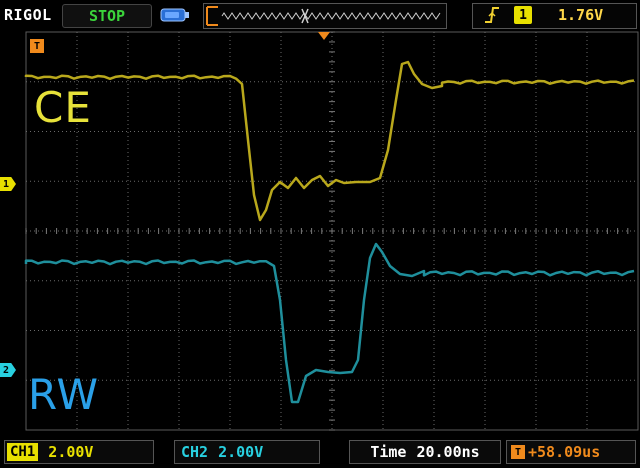 The image size is (640, 468). What do you see at coordinates (518, 452) in the screenshot?
I see `trigger-offset-icon: T` at bounding box center [518, 452].